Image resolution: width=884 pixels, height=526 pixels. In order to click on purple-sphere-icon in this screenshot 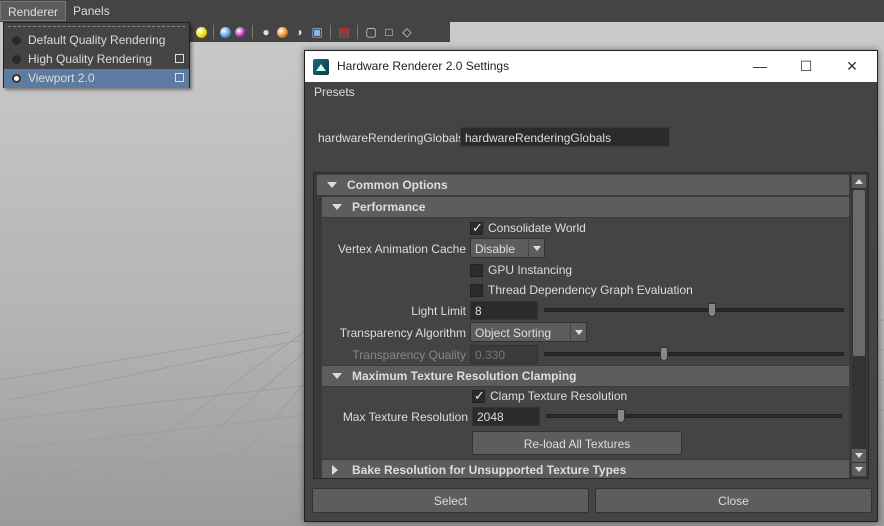, I will do `click(240, 32)`.